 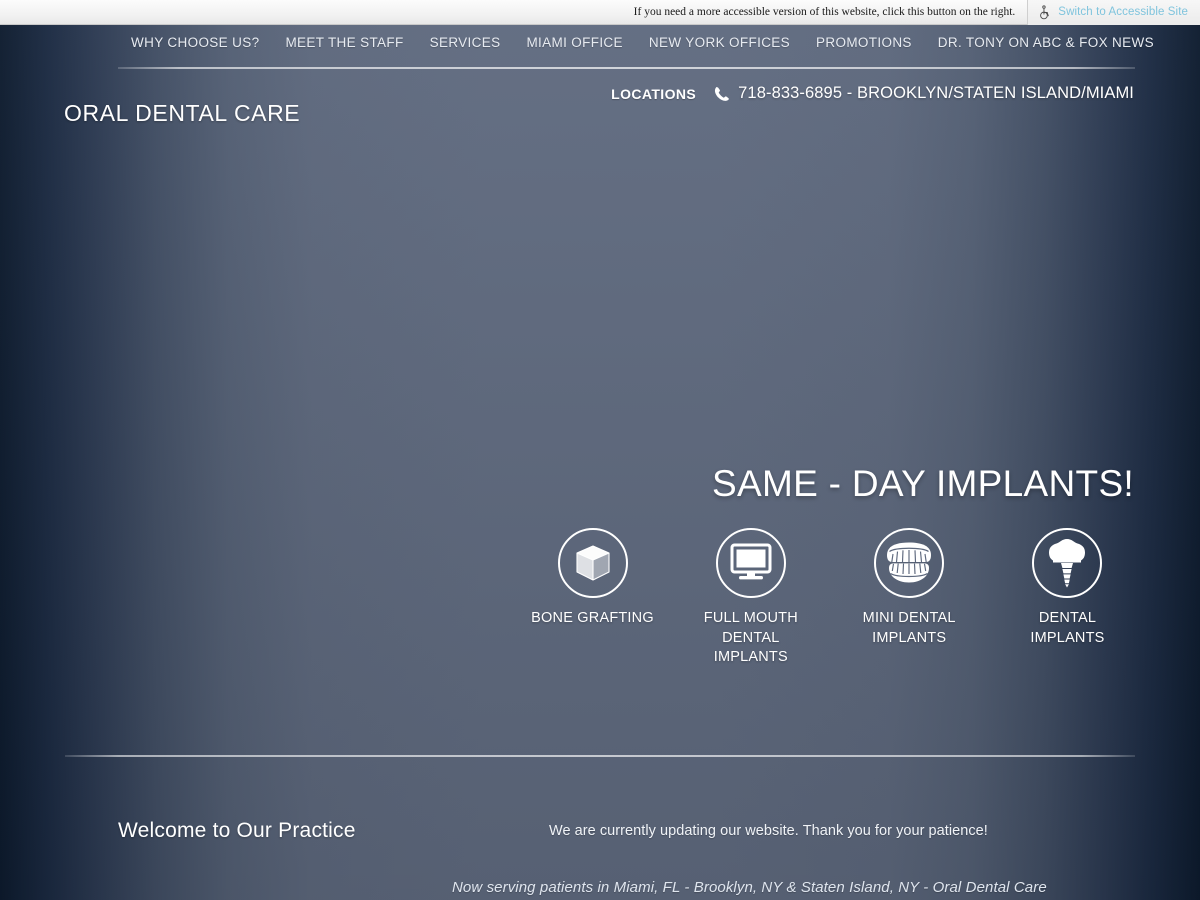 I want to click on dental-implant-icon, so click(x=1067, y=563).